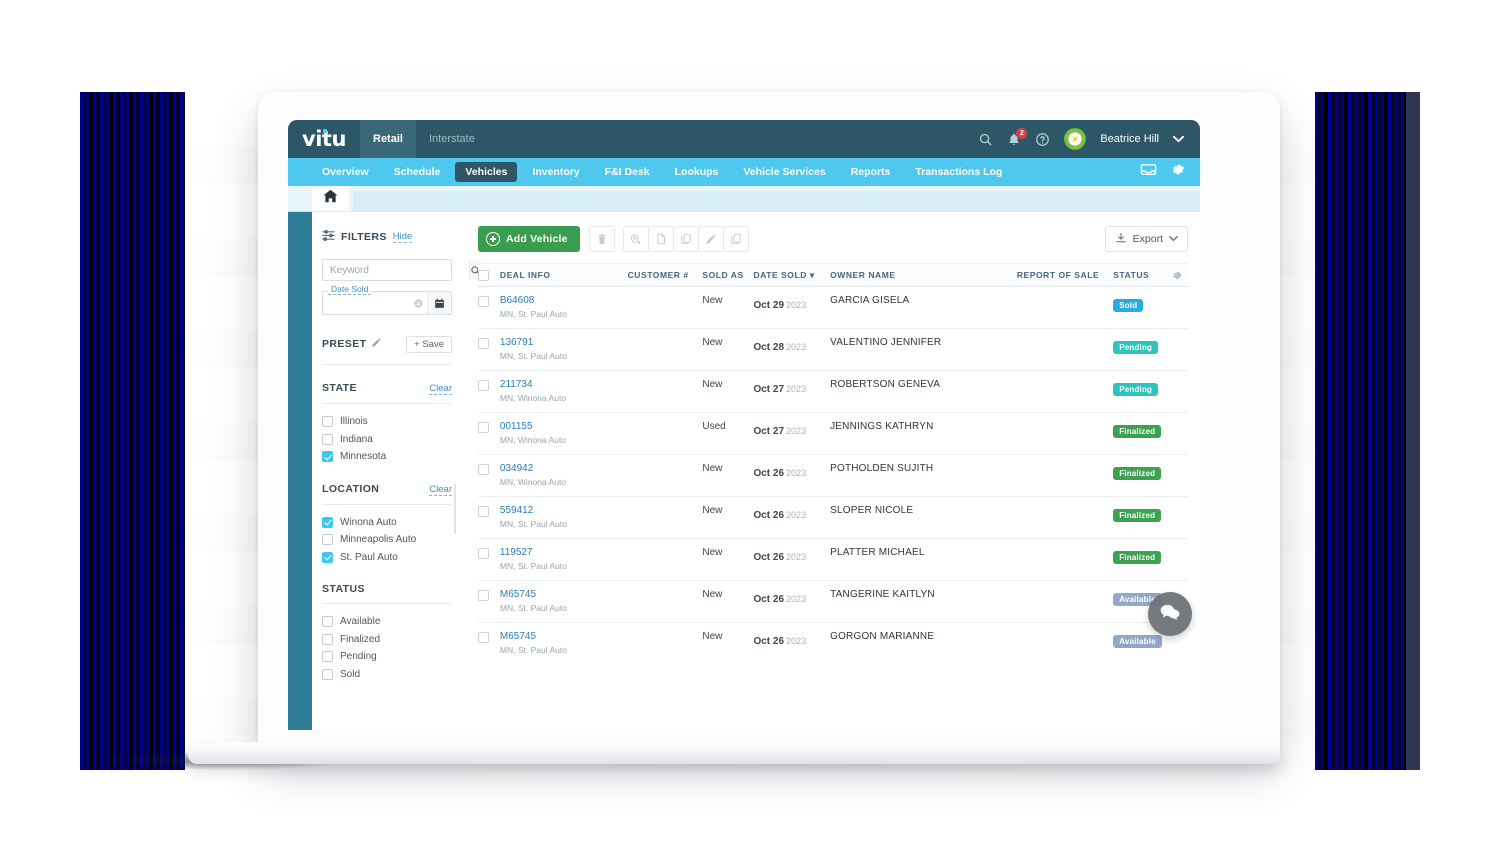  What do you see at coordinates (366, 303) in the screenshot?
I see `date-sold-input` at bounding box center [366, 303].